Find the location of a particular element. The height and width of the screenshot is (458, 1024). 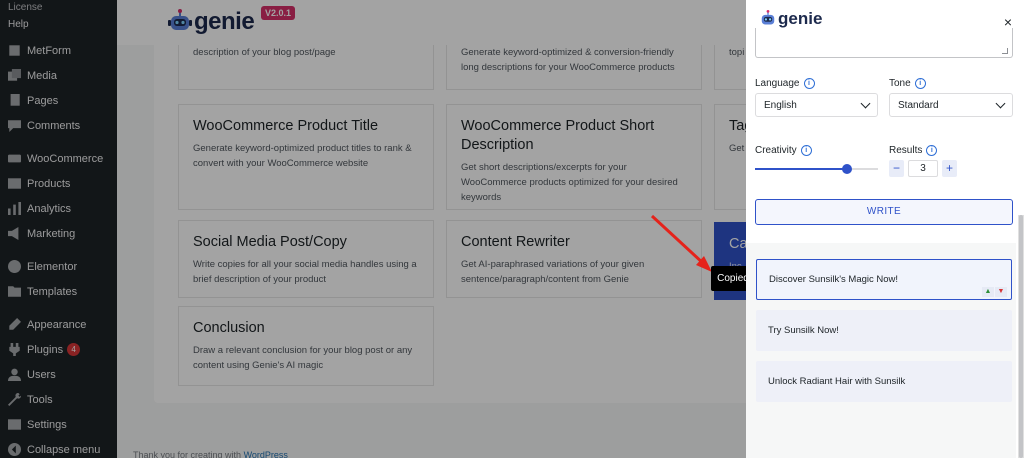

sidebar-item-label: Users is located at coordinates (41, 374).